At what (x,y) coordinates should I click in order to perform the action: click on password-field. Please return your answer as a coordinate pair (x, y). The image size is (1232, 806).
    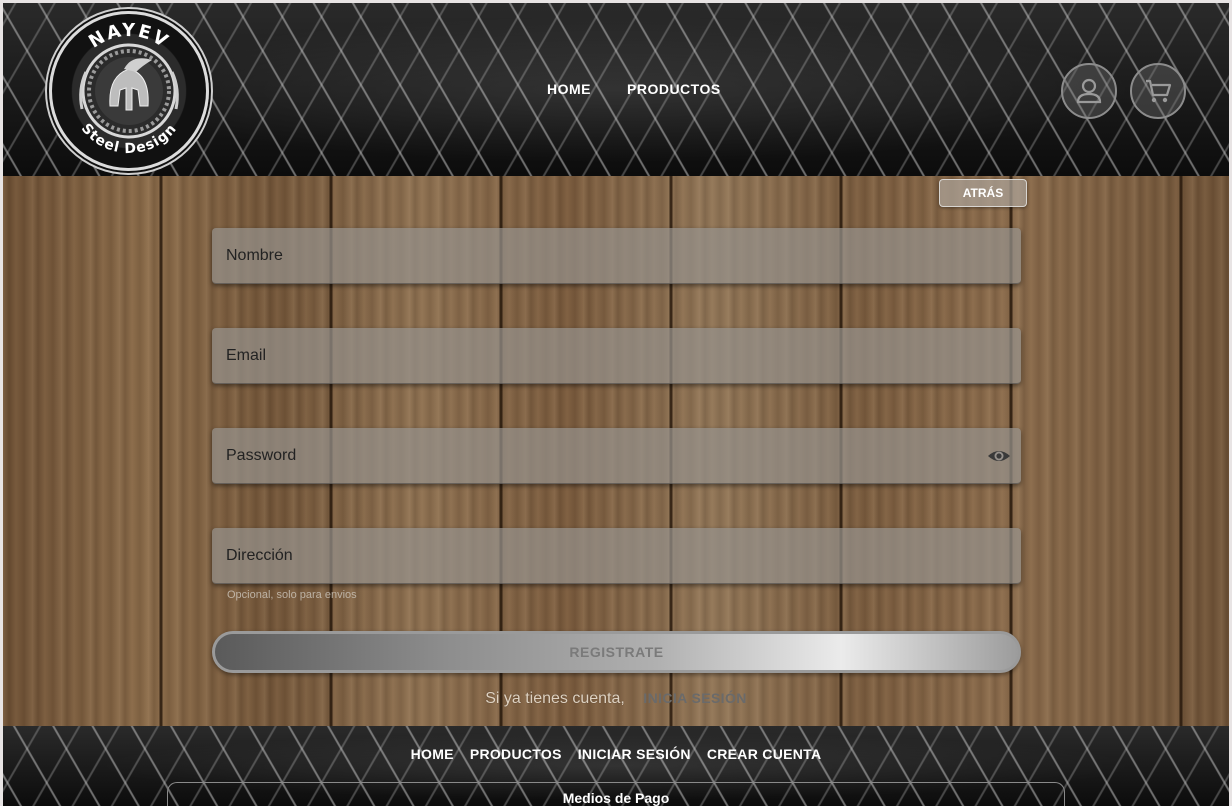
    Looking at the image, I should click on (616, 456).